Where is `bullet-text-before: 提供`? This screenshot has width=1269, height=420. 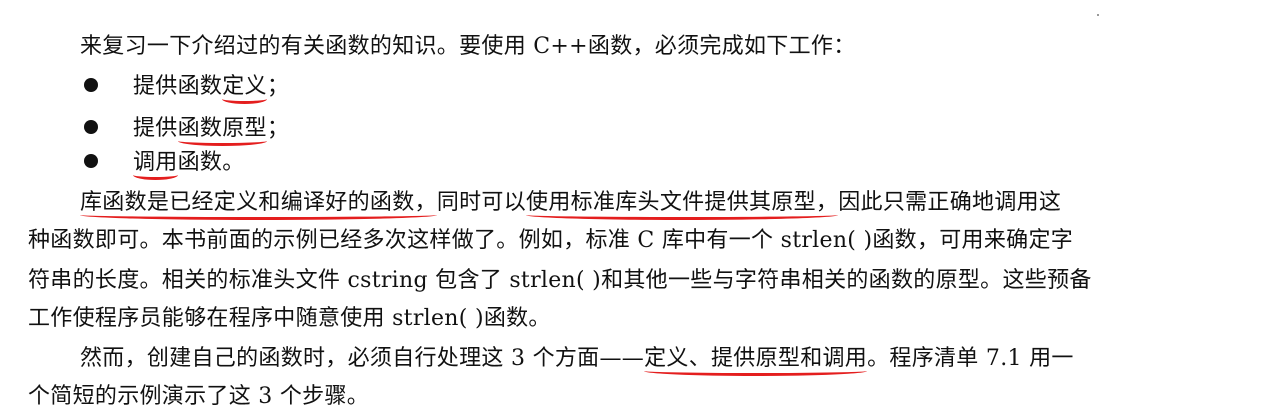 bullet-text-before: 提供 is located at coordinates (155, 128).